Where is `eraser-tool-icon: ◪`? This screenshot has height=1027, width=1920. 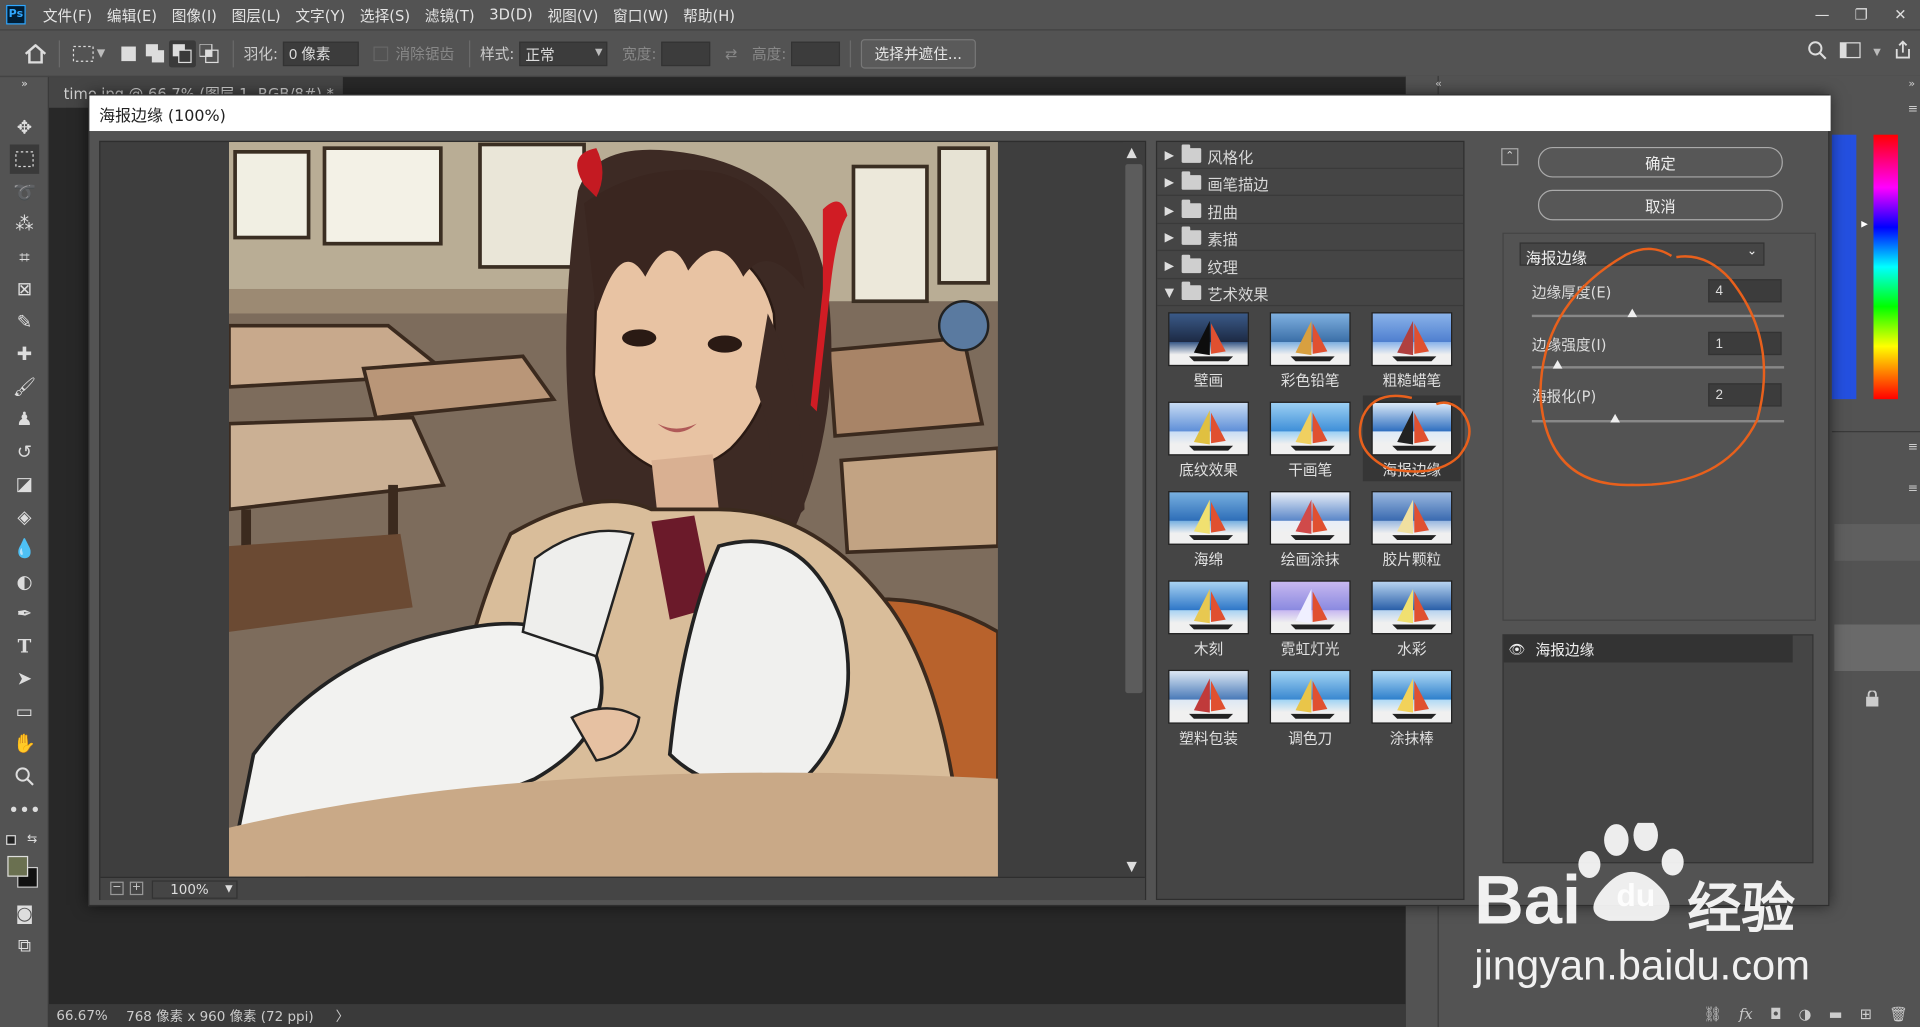
eraser-tool-icon: ◪ is located at coordinates (24, 483).